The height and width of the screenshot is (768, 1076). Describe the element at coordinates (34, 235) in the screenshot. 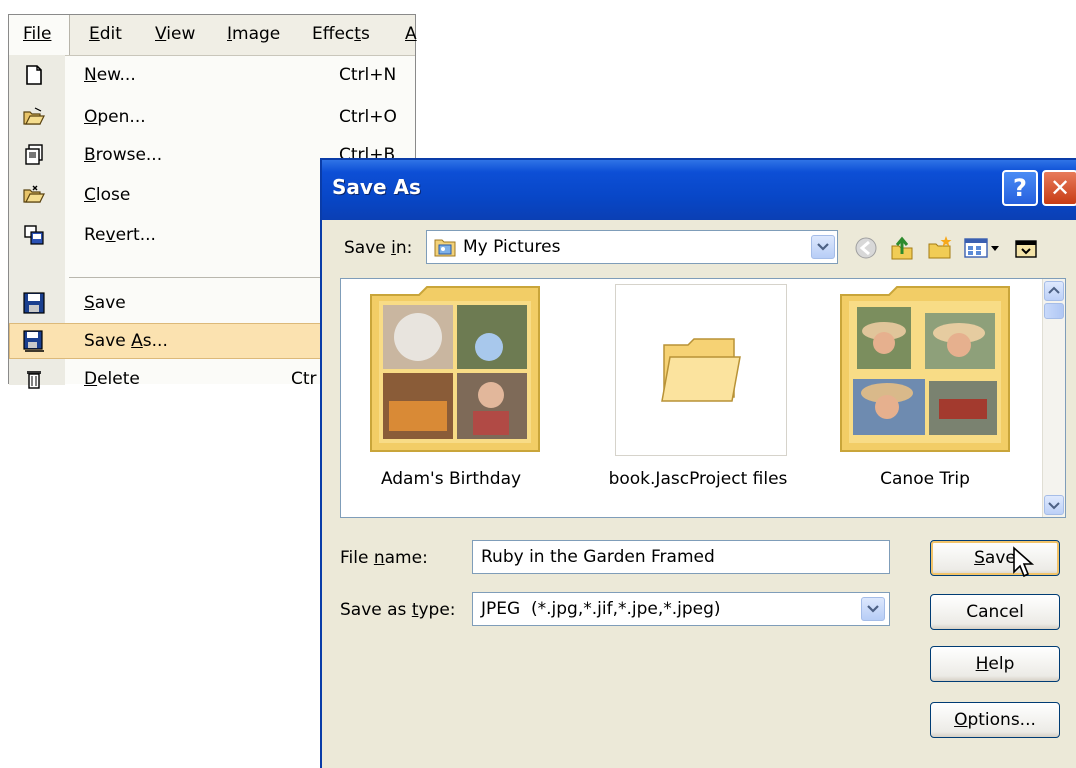

I see `revert-icon` at that location.